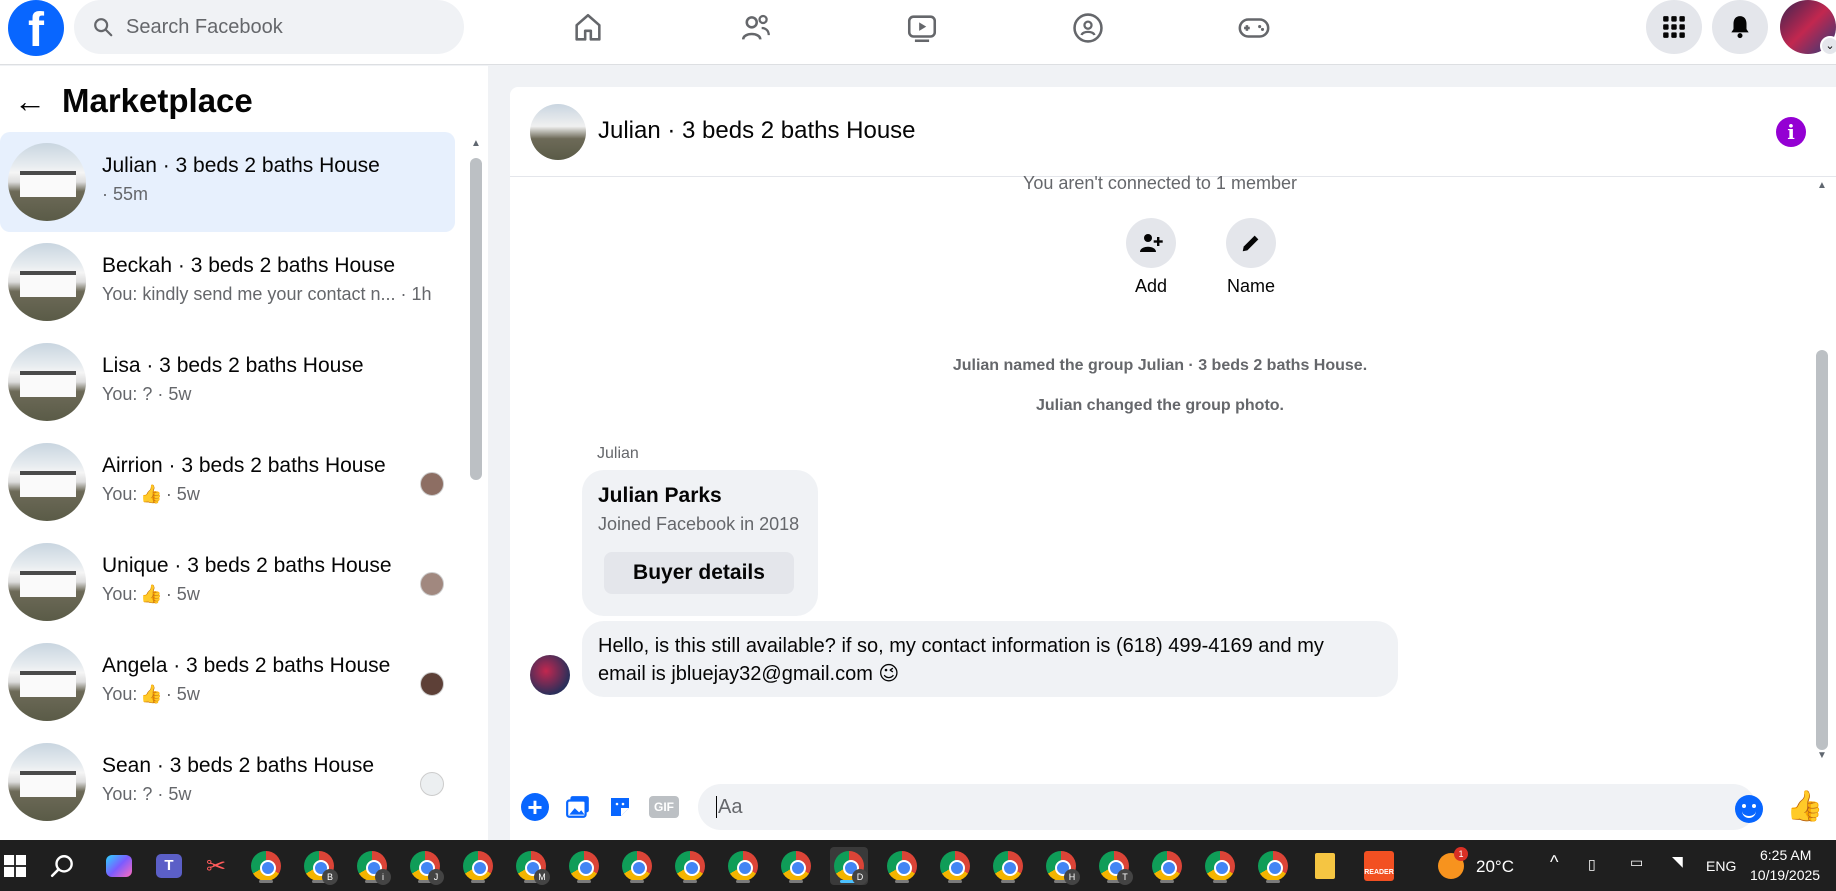 Image resolution: width=1836 pixels, height=891 pixels. Describe the element at coordinates (1828, 46) in the screenshot. I see `chevron-down-icon: ⌄` at that location.